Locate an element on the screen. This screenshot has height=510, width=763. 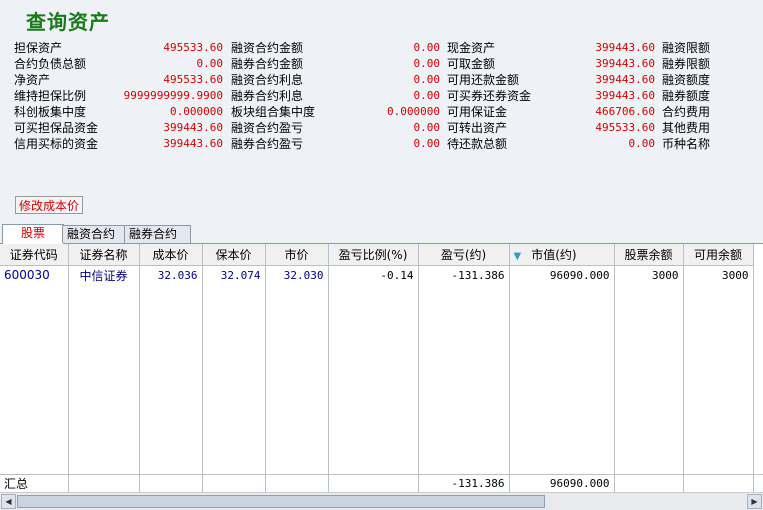
field-label: 净资产 is located at coordinates (32, 80).